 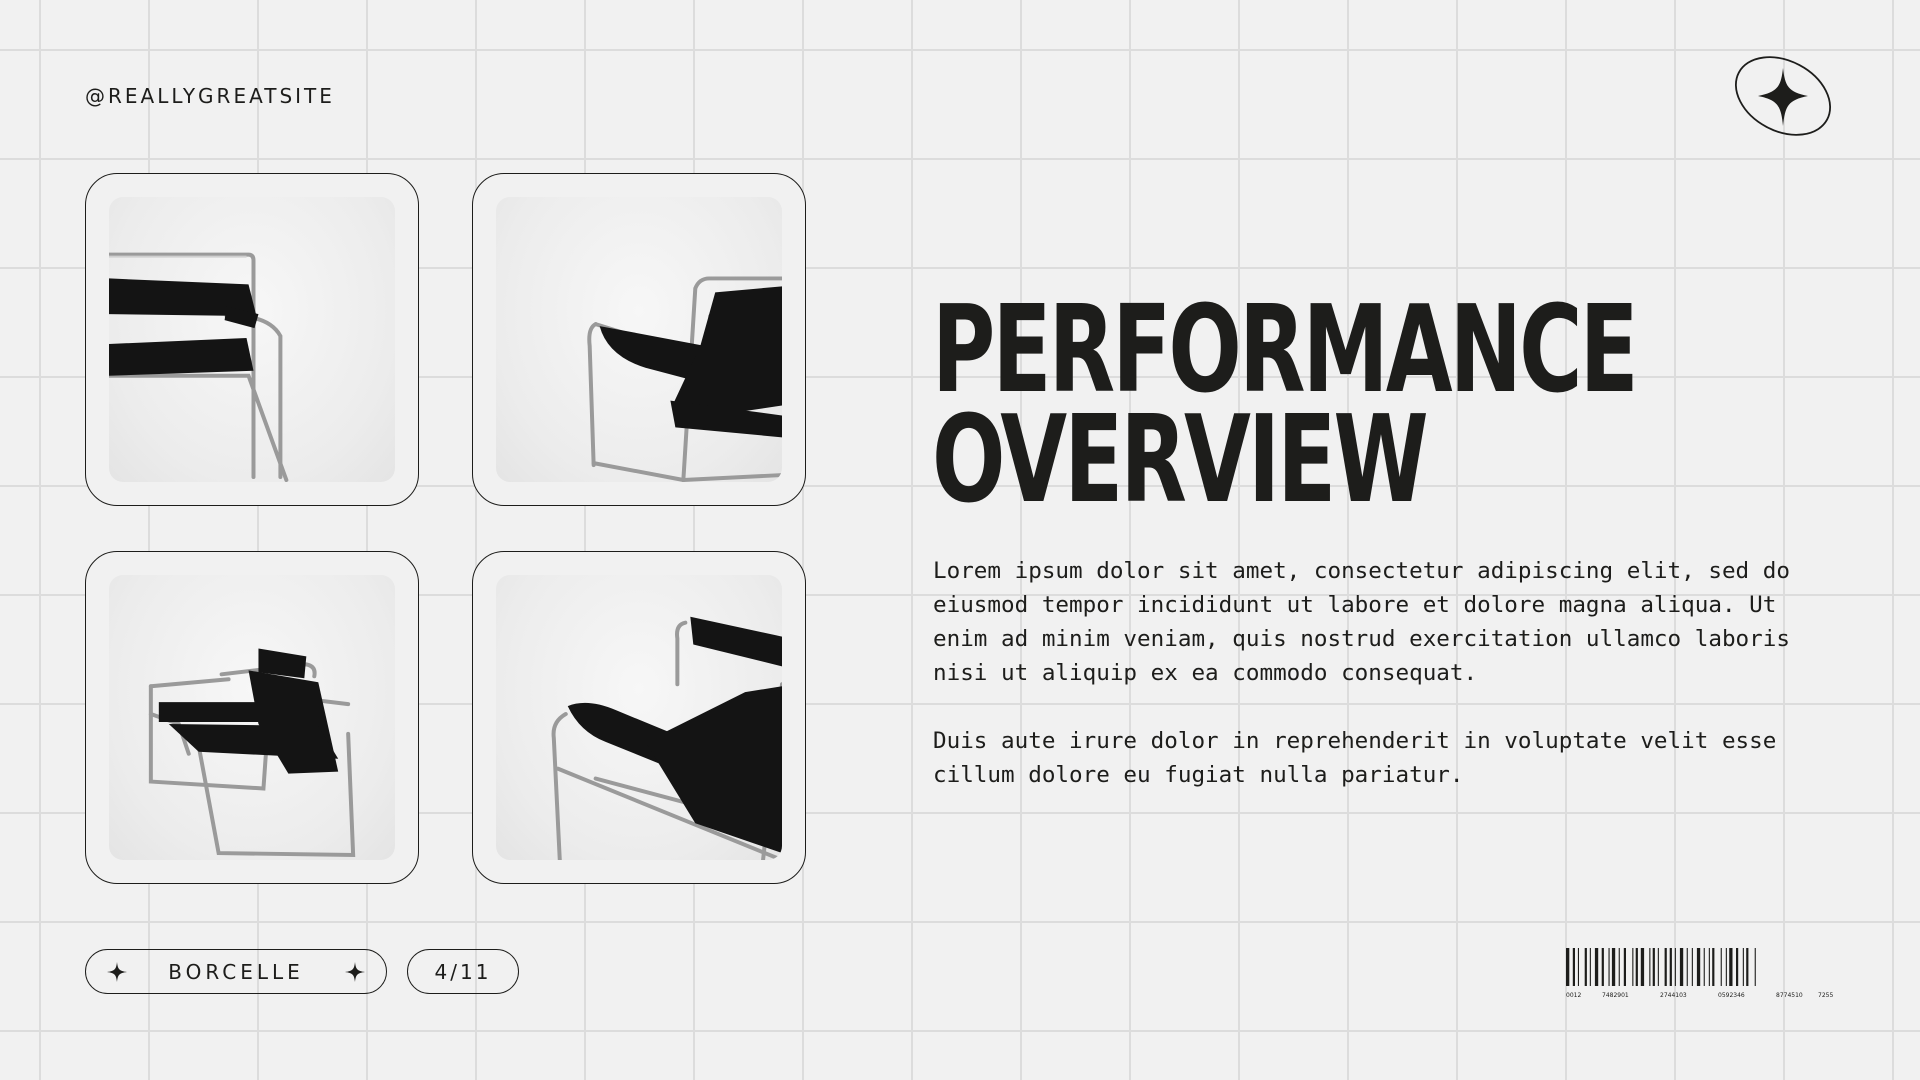 What do you see at coordinates (1285, 350) in the screenshot?
I see `title-line-1: PERFORMANCE` at bounding box center [1285, 350].